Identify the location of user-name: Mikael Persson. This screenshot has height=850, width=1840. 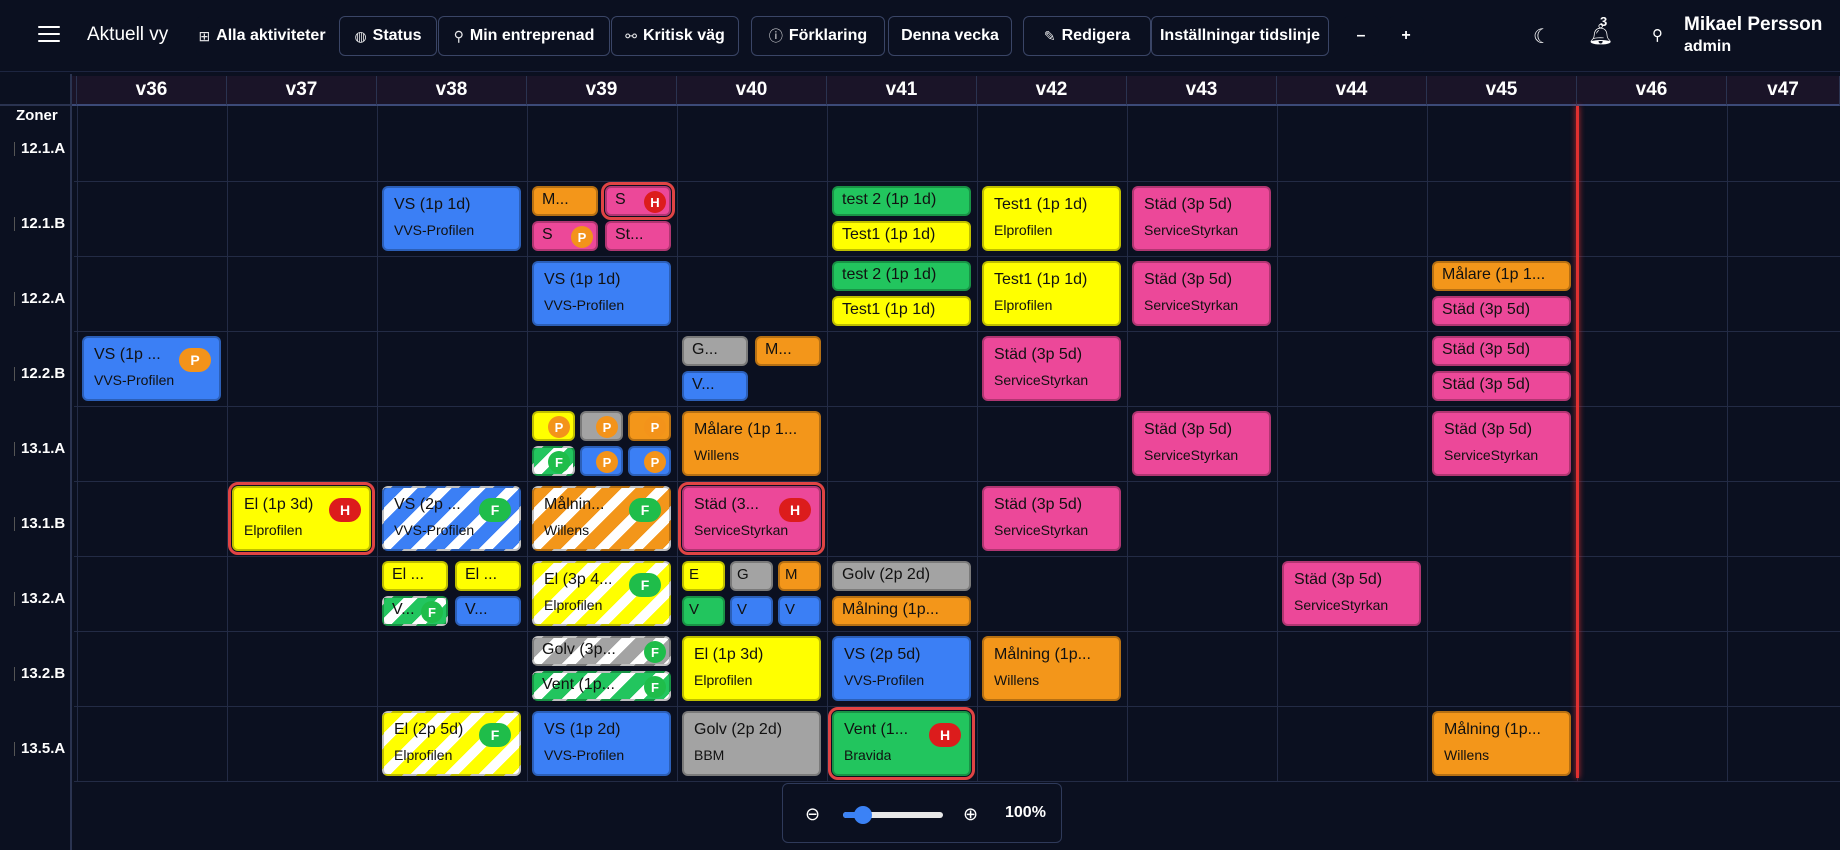
(1753, 25).